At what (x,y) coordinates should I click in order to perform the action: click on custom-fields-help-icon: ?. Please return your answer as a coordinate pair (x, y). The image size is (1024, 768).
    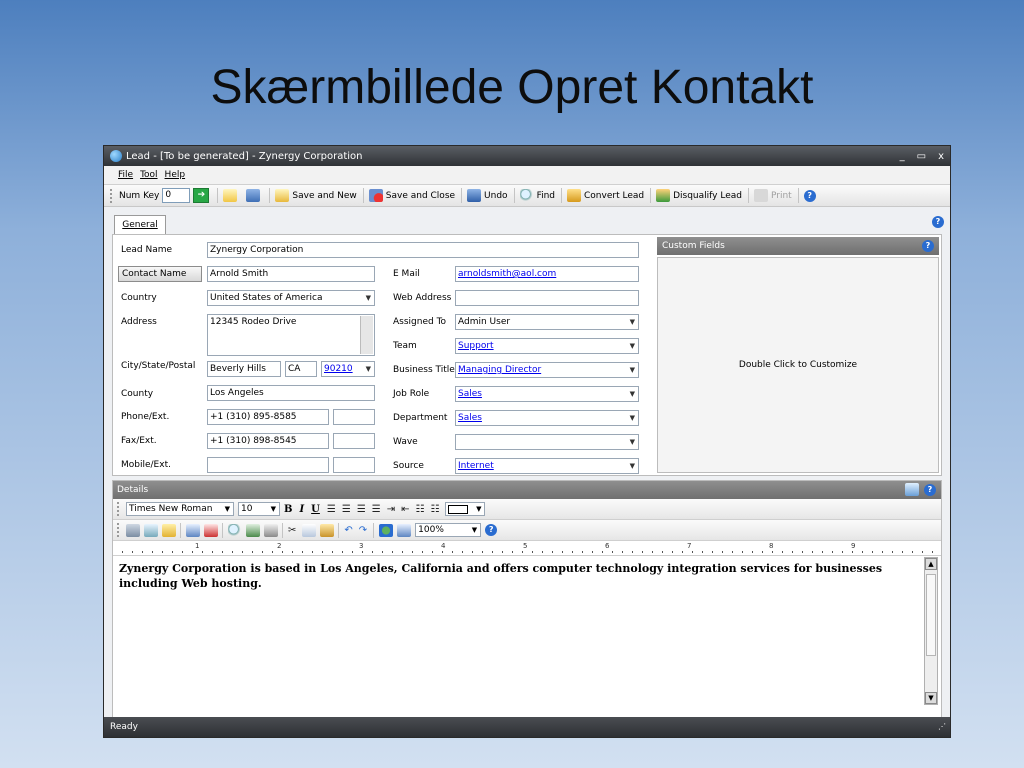
    Looking at the image, I should click on (928, 246).